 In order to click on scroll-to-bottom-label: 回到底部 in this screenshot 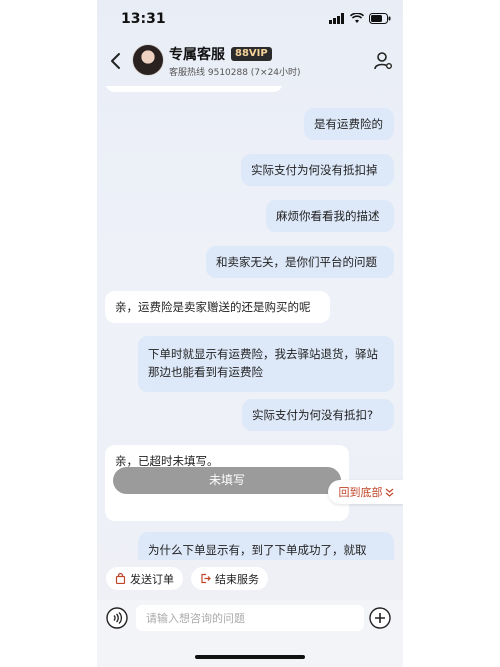, I will do `click(360, 492)`.